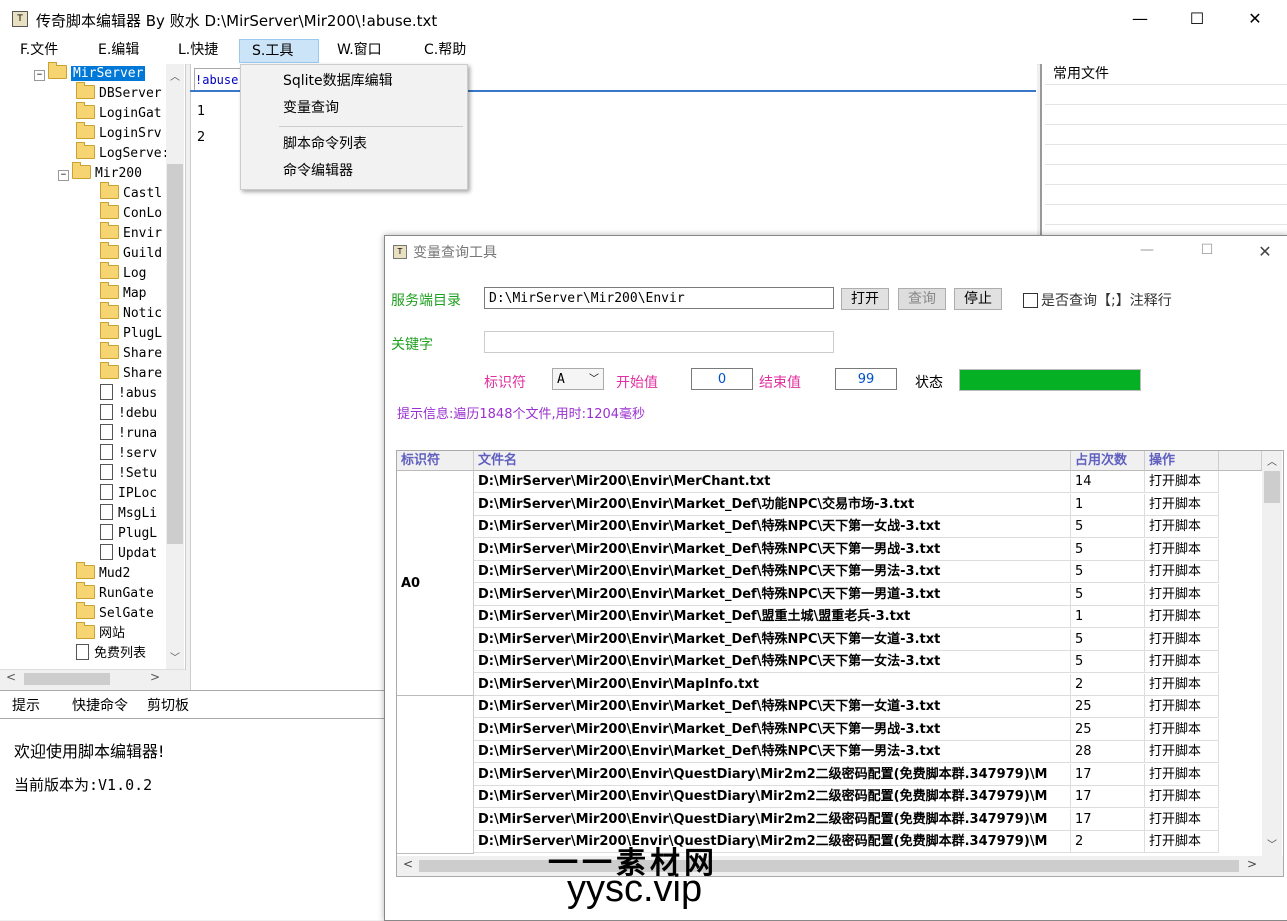 The height and width of the screenshot is (921, 1287). What do you see at coordinates (840, 866) in the screenshot?
I see `table-horizontal-scrollbar: < >` at bounding box center [840, 866].